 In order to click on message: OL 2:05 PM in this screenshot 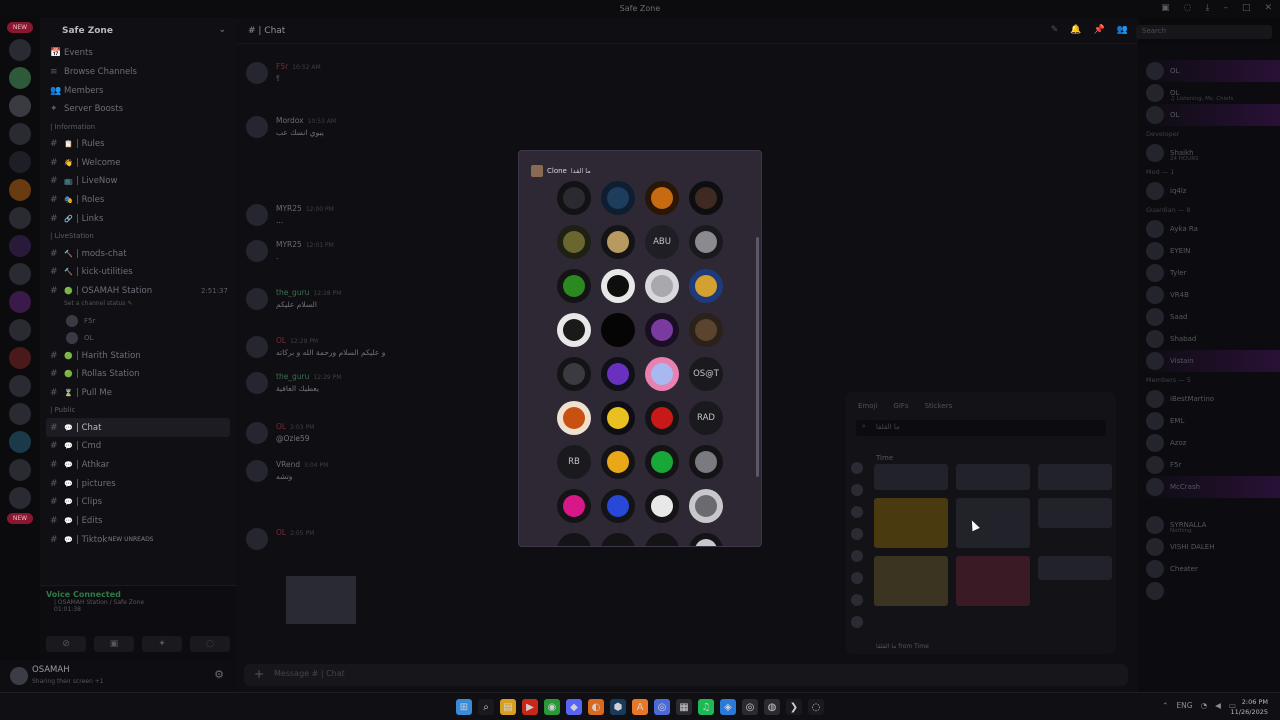, I will do `click(280, 539)`.